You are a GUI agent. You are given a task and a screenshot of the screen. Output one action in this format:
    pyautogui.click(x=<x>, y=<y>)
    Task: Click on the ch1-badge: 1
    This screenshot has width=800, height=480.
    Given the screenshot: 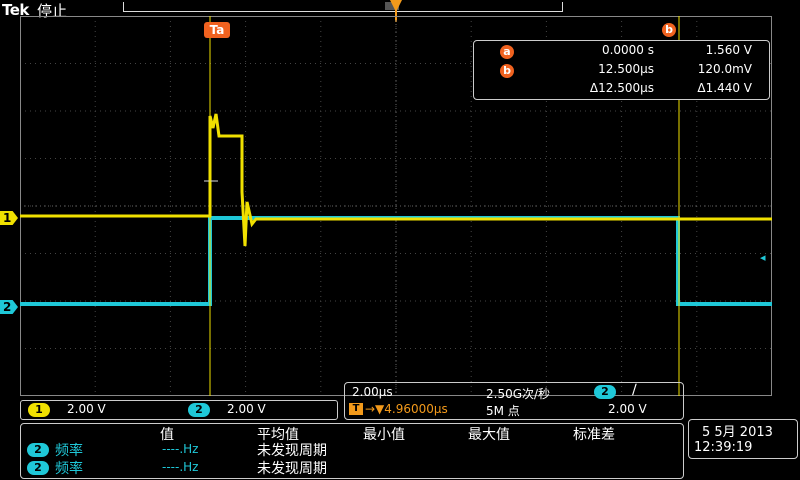 What is the action you would take?
    pyautogui.click(x=39, y=410)
    